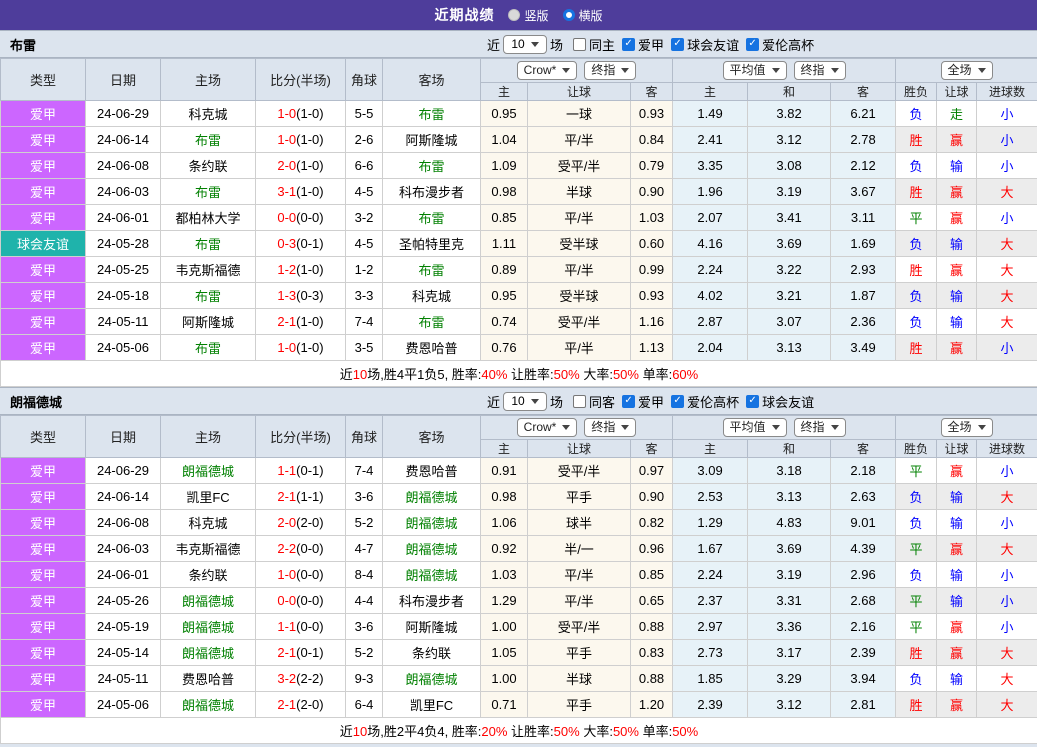  Describe the element at coordinates (652, 471) in the screenshot. I see `asia-away-odds: 0.97` at that location.